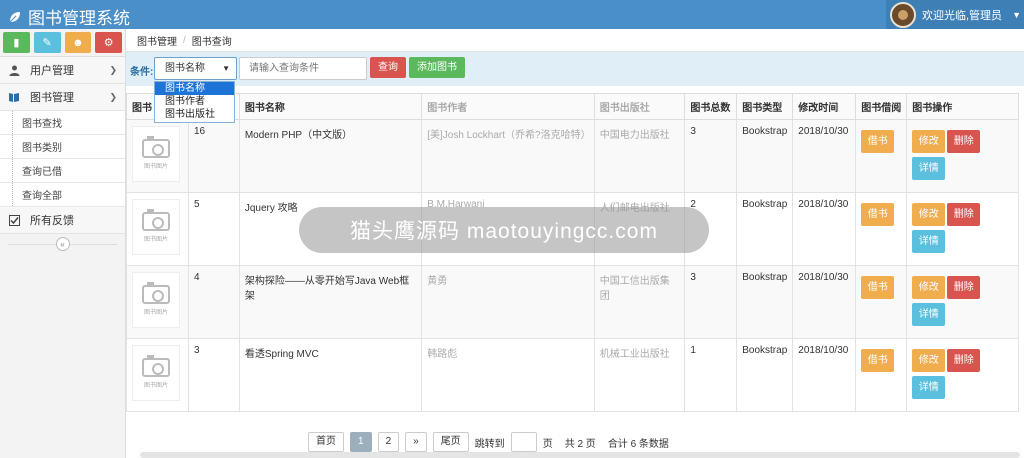  I want to click on pencil-icon: ✎, so click(47, 42).